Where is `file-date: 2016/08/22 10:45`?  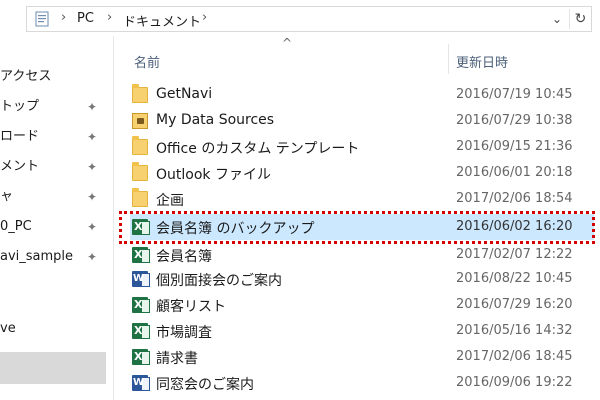
file-date: 2016/08/22 10:45 is located at coordinates (514, 278).